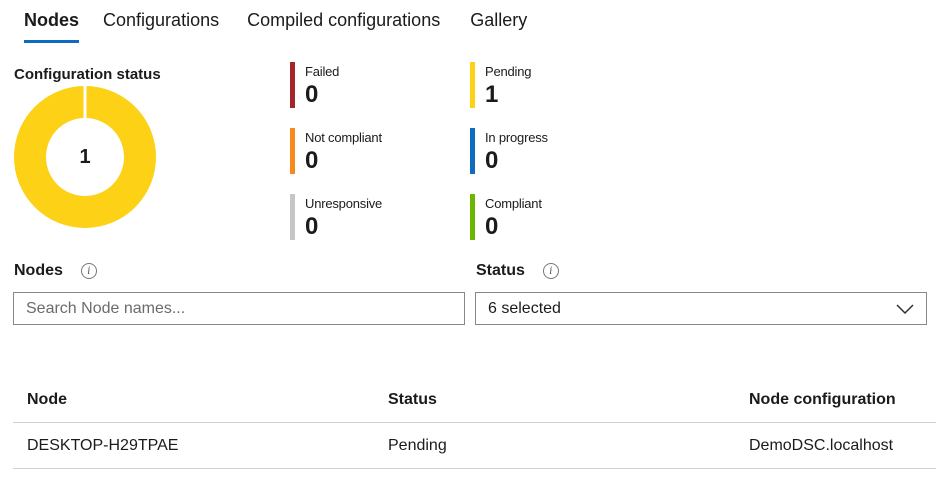  What do you see at coordinates (292, 217) in the screenshot?
I see `stat-unresponsive-bar` at bounding box center [292, 217].